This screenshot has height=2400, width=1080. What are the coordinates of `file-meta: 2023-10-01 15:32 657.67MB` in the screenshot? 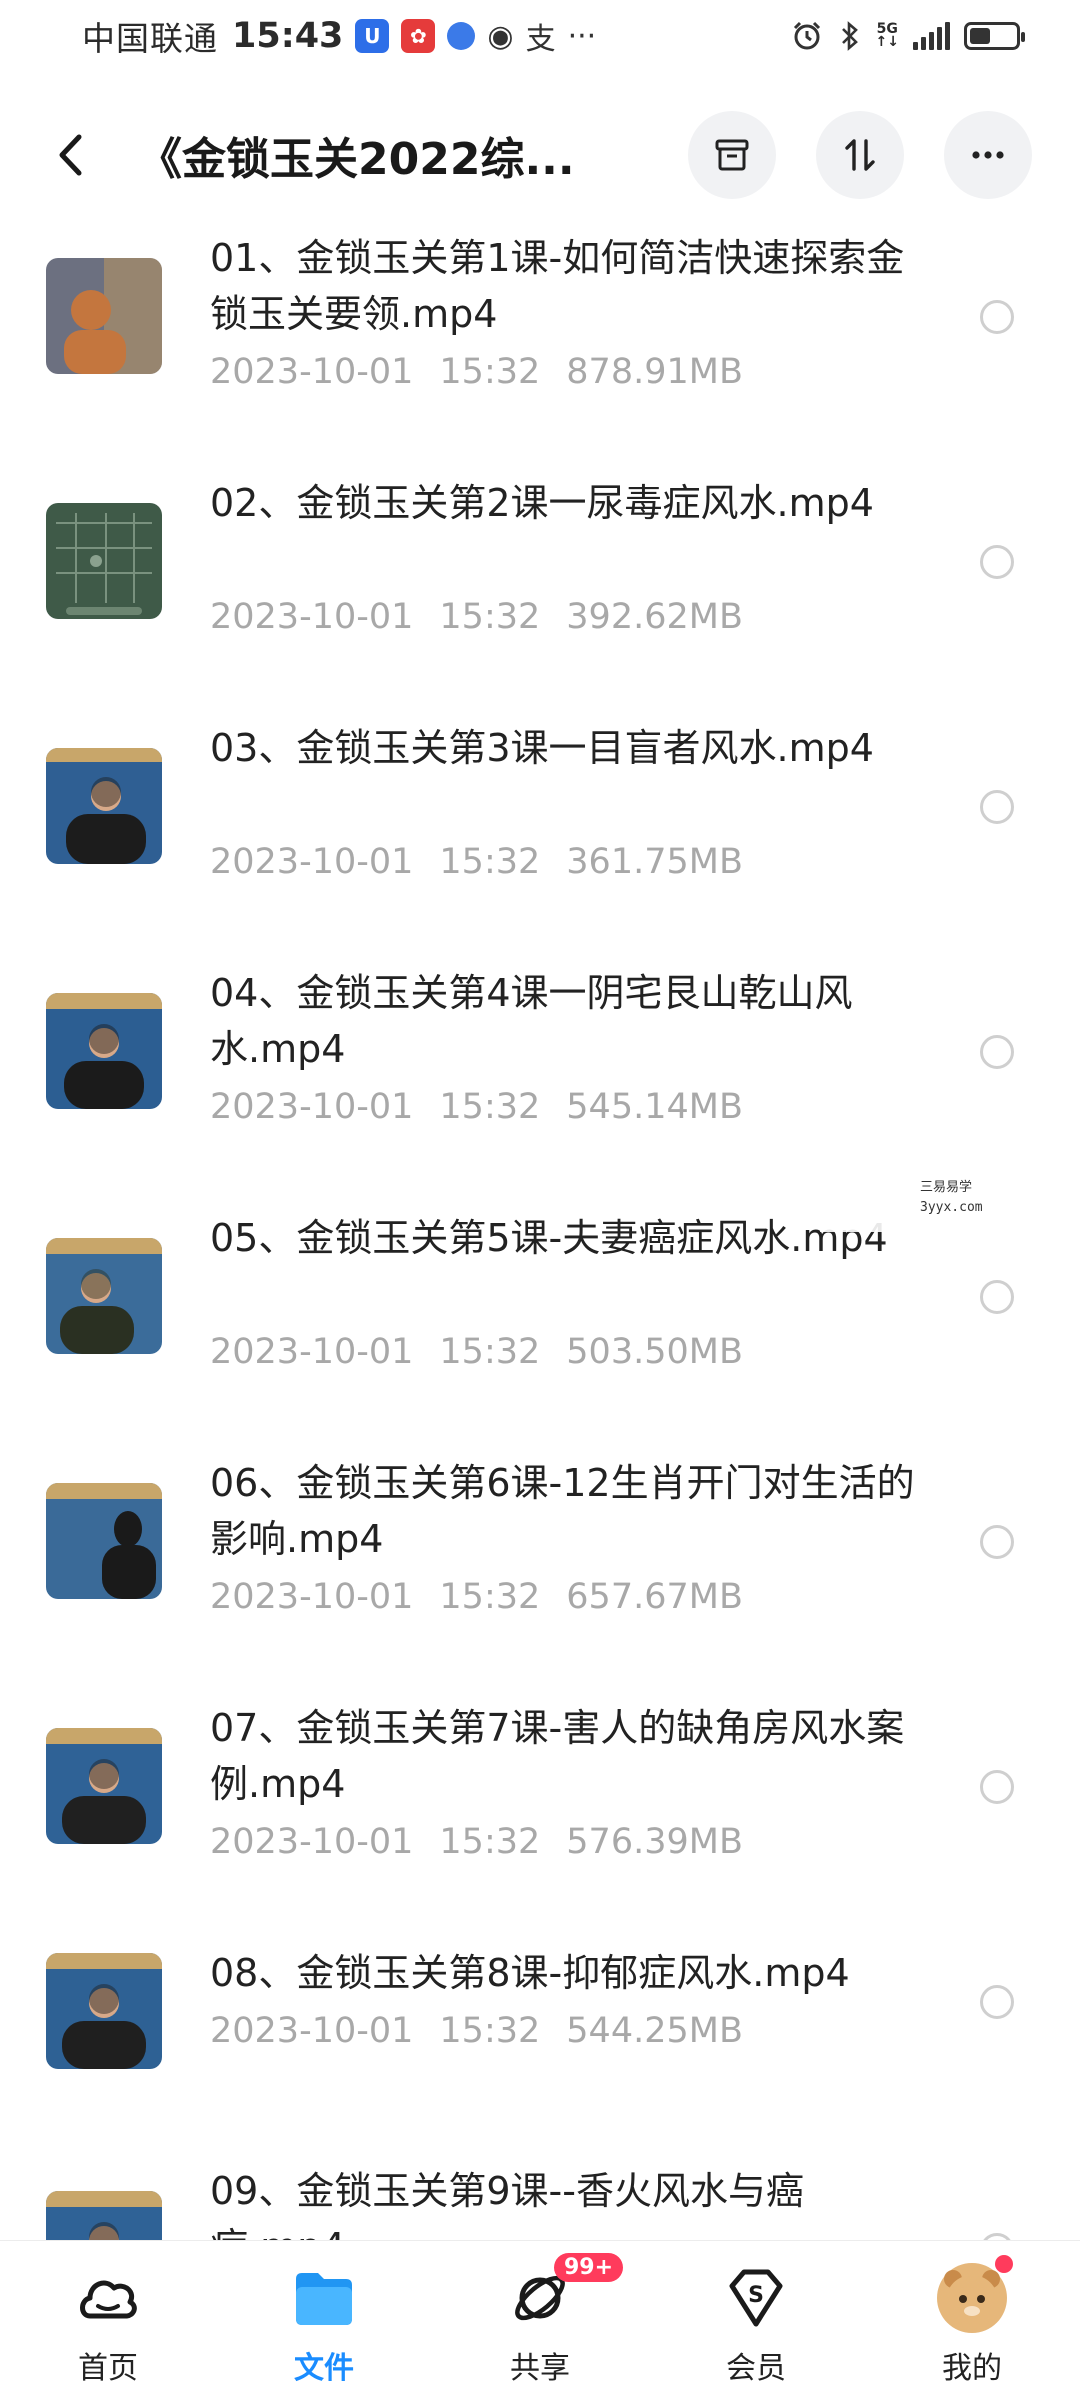 It's located at (476, 1597).